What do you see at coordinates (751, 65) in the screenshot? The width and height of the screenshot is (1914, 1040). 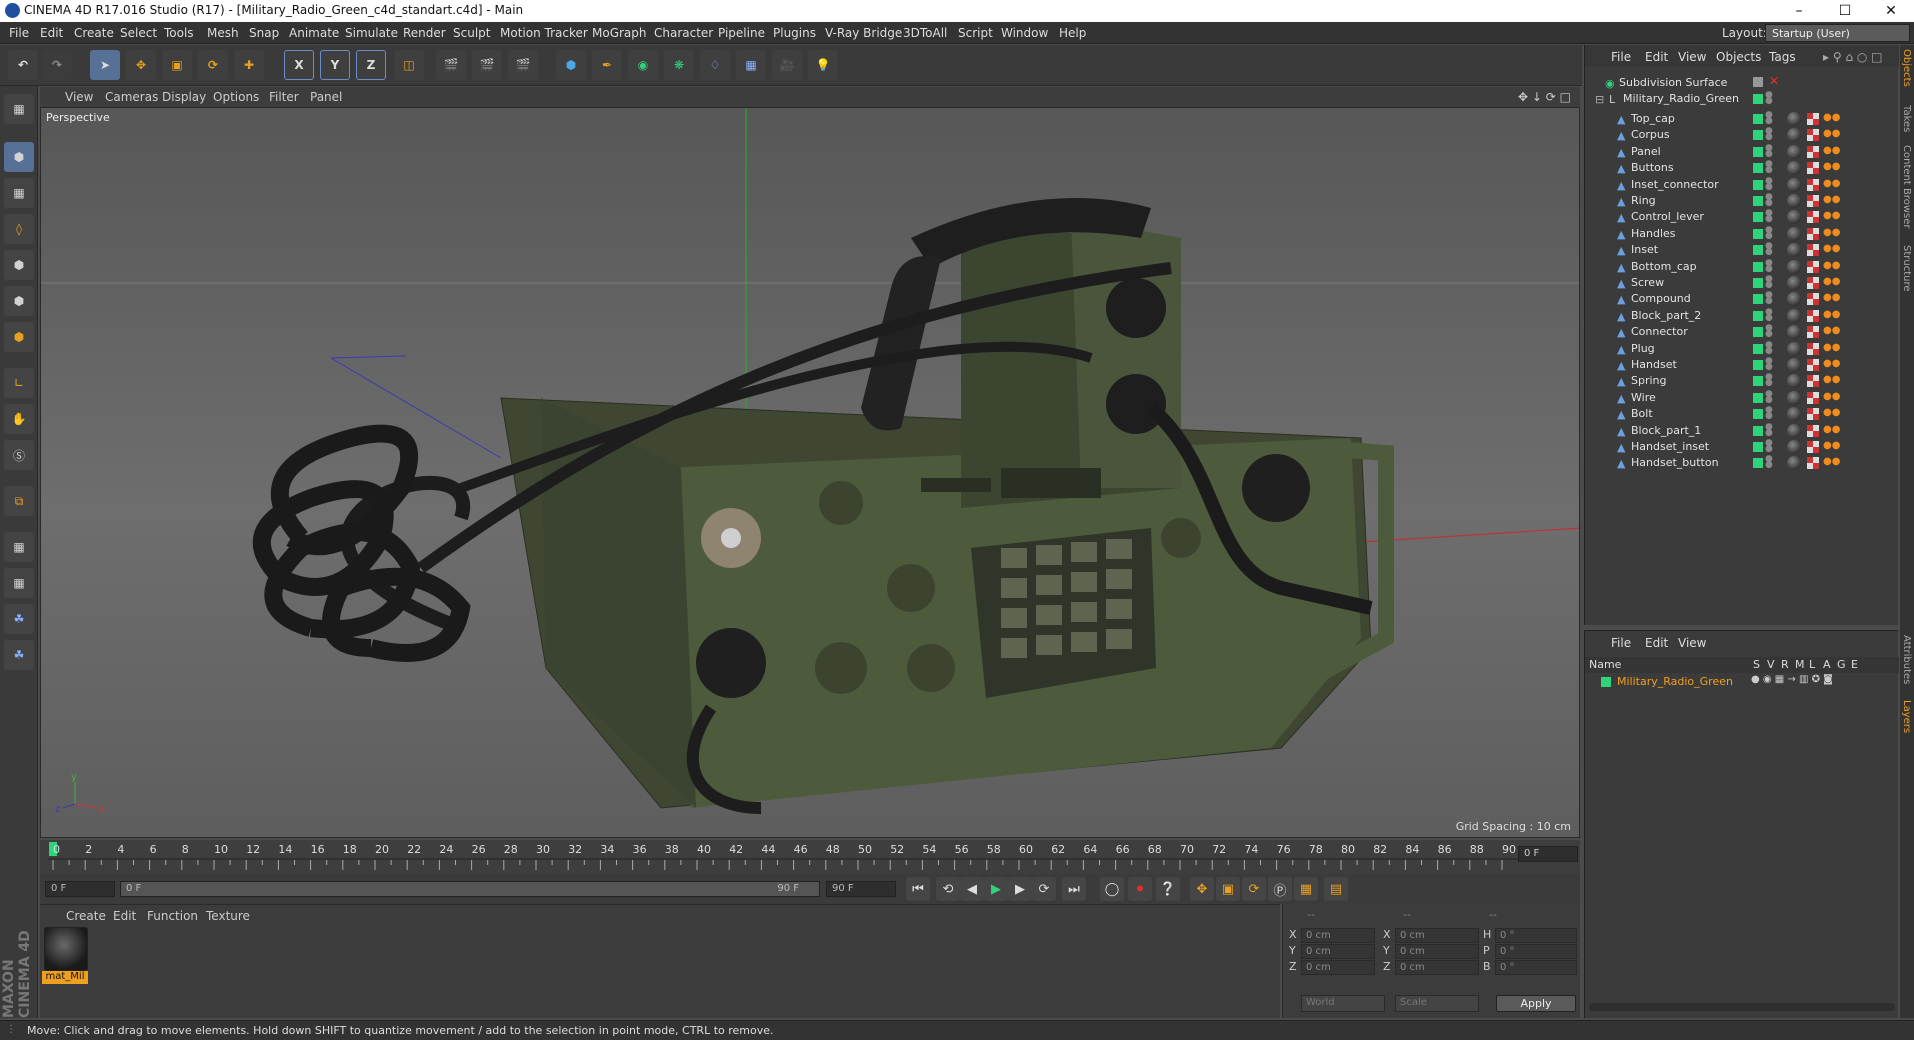 I see `floor-icon: ▦` at bounding box center [751, 65].